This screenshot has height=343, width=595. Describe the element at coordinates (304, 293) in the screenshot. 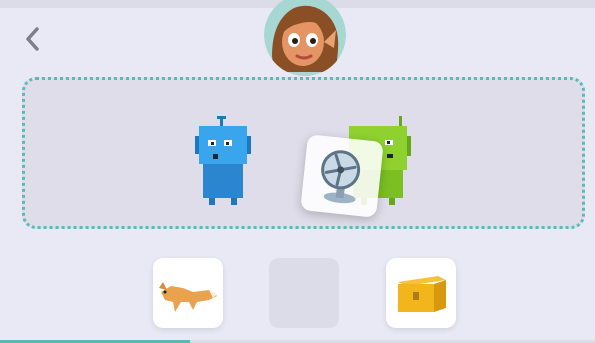

I see `empty-answer-slot` at that location.